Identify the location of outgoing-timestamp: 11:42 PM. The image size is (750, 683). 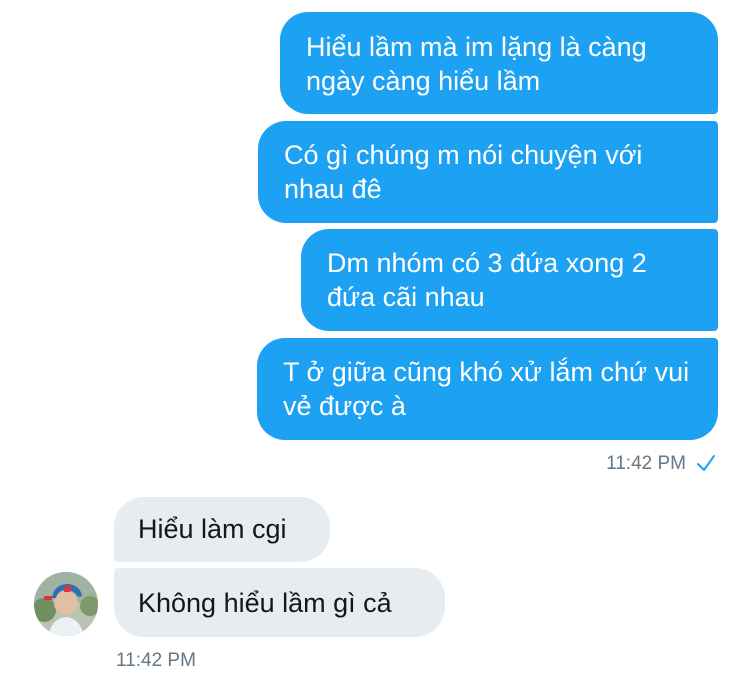
(646, 463).